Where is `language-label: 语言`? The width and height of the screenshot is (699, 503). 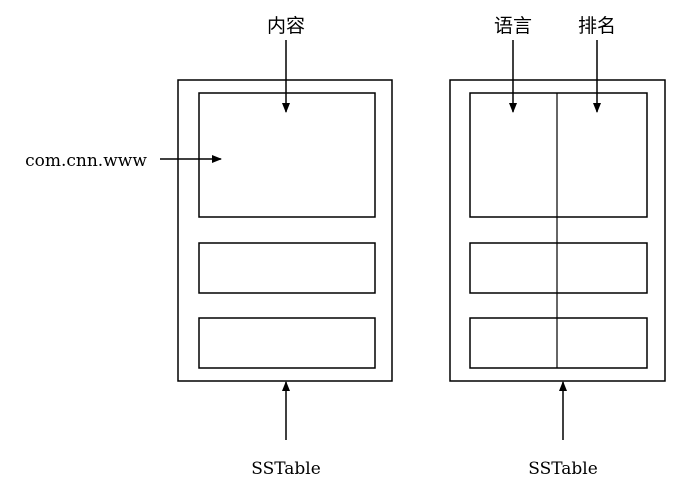 language-label: 语言 is located at coordinates (513, 26).